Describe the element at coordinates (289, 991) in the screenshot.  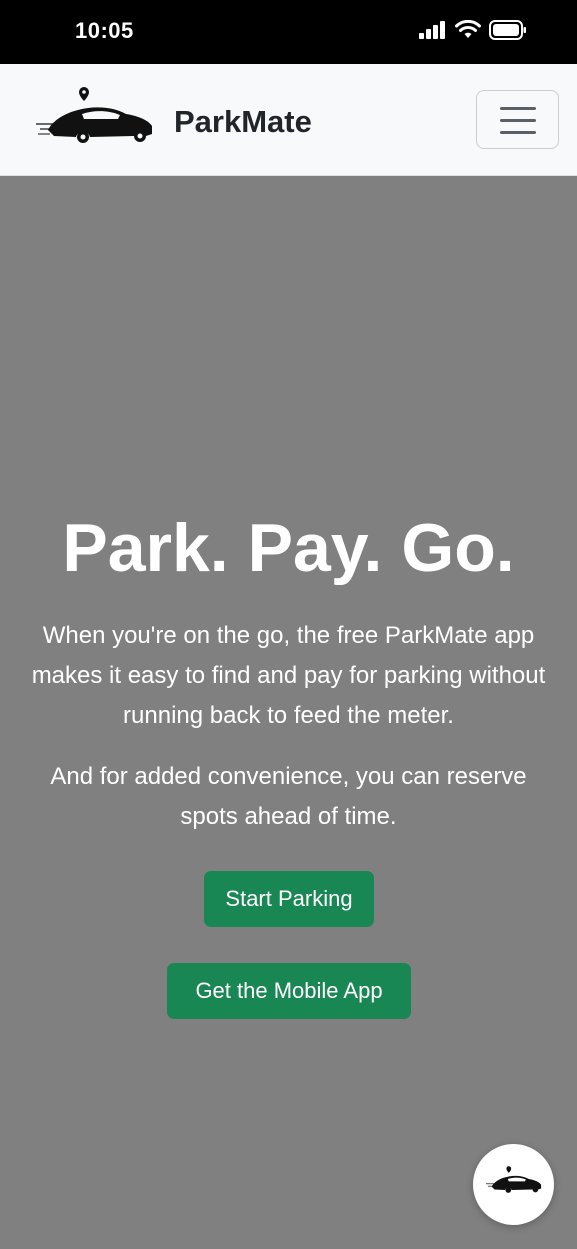
I see `get-mobile-app-button: Get the Mobile App` at that location.